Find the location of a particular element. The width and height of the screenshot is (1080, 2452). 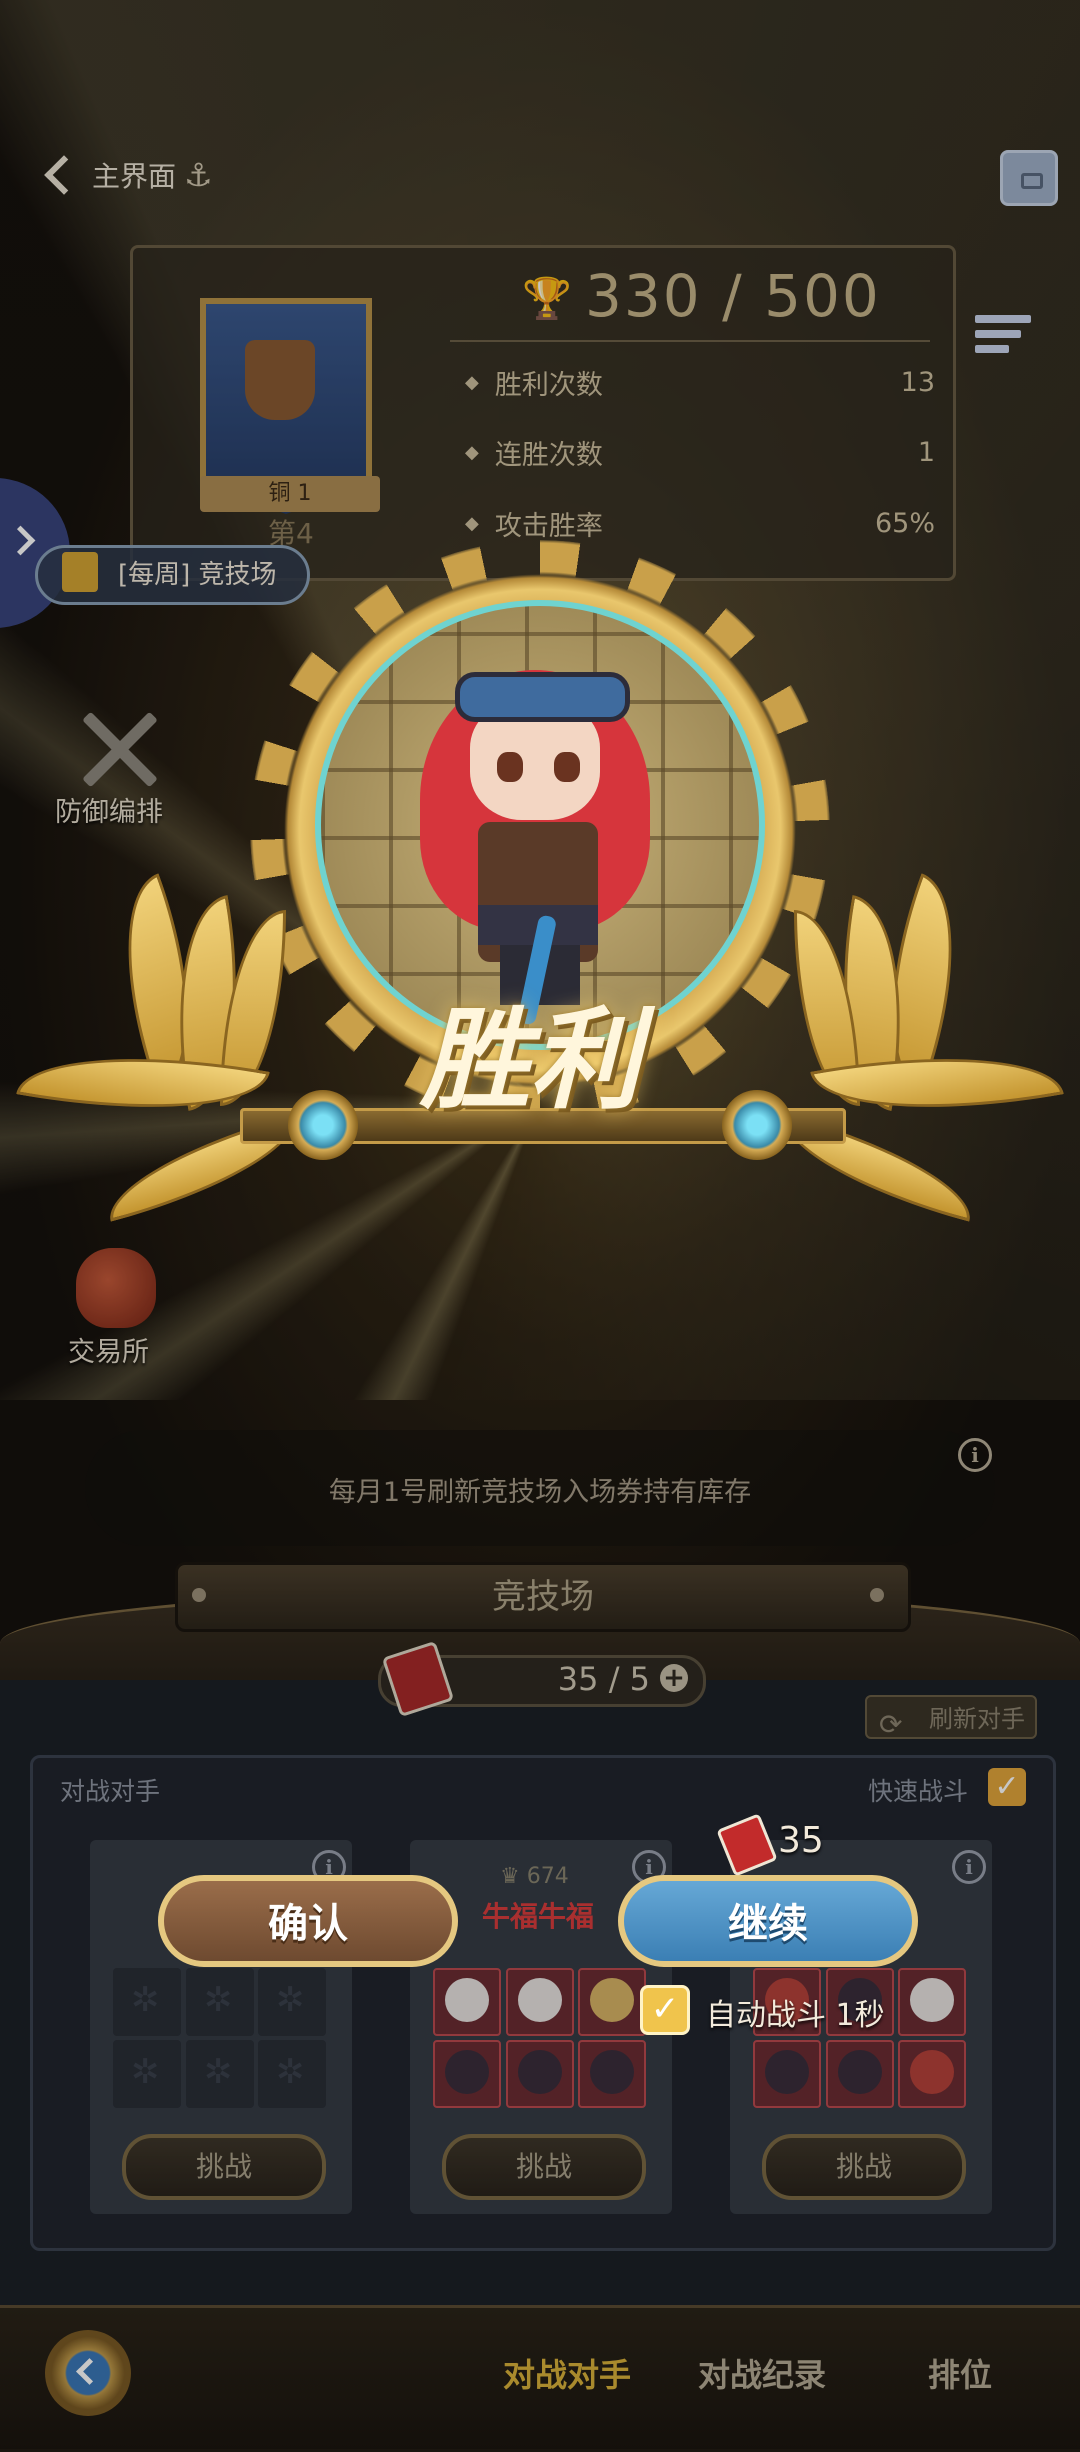

continue-button: 继续 is located at coordinates (768, 1921).